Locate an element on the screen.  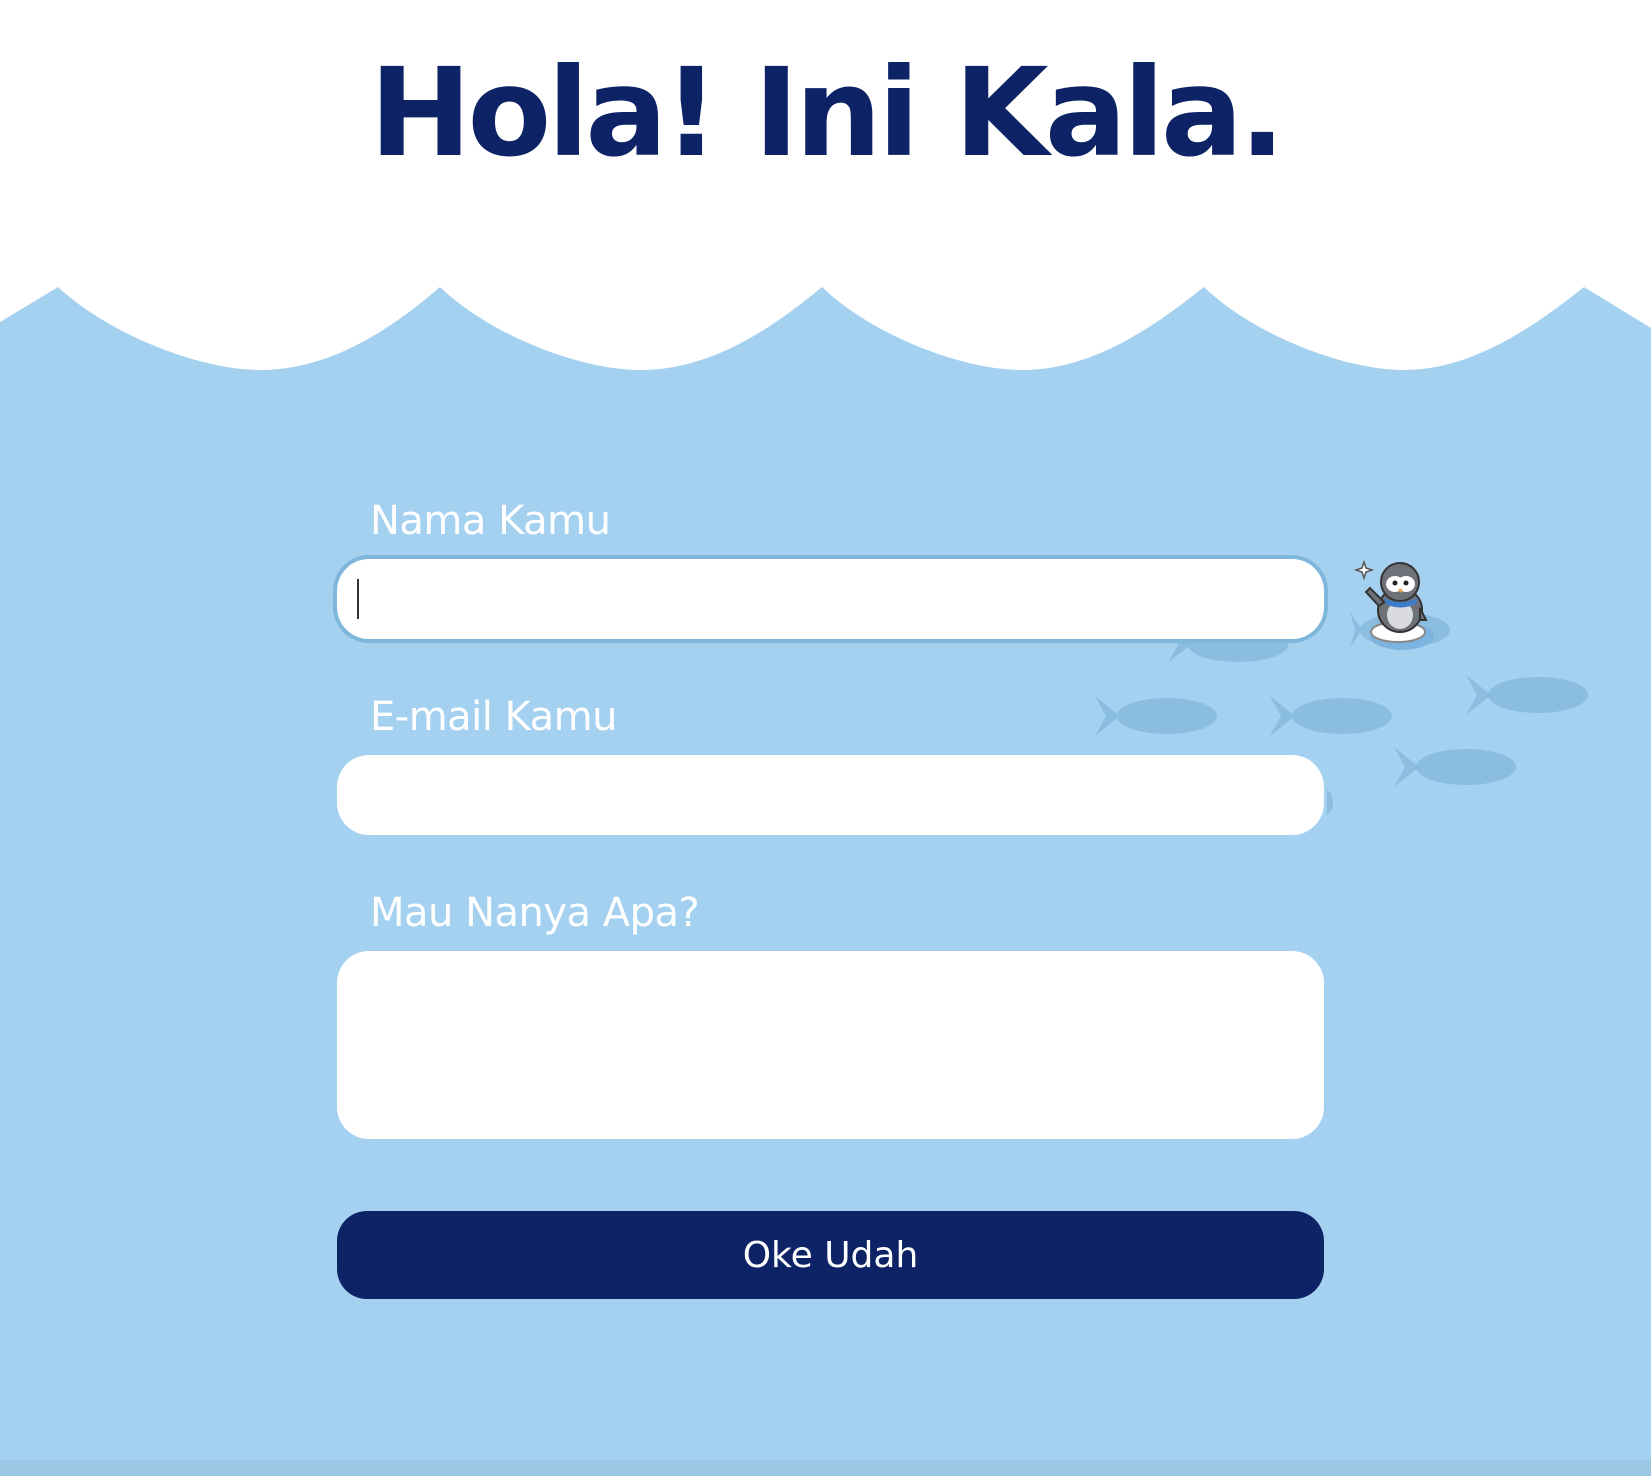
text-cursor is located at coordinates (358, 599).